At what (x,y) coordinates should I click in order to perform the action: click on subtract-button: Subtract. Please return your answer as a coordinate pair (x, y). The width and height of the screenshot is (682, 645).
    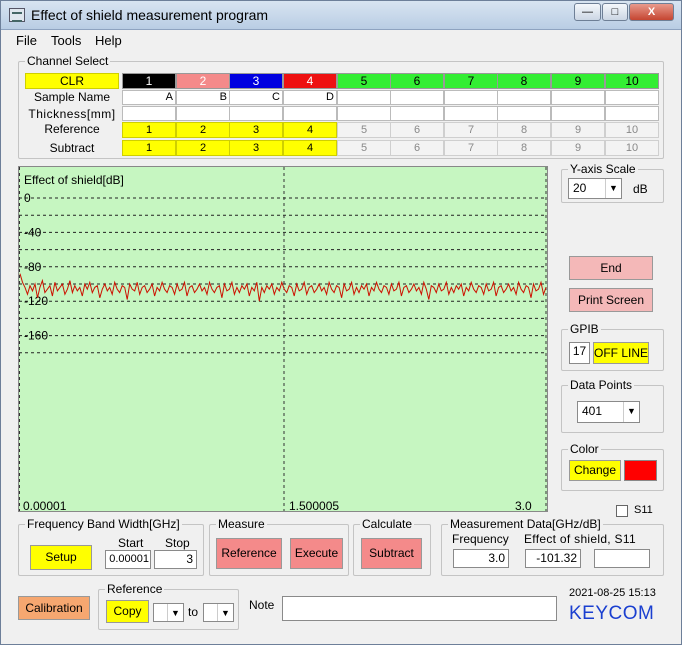
    Looking at the image, I should click on (391, 553).